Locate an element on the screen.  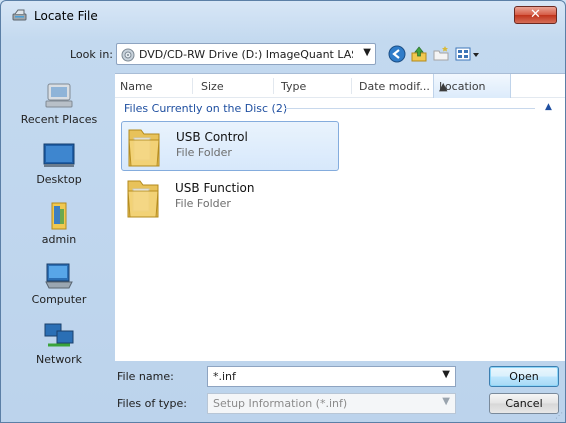
network-icon is located at coordinates (59, 335).